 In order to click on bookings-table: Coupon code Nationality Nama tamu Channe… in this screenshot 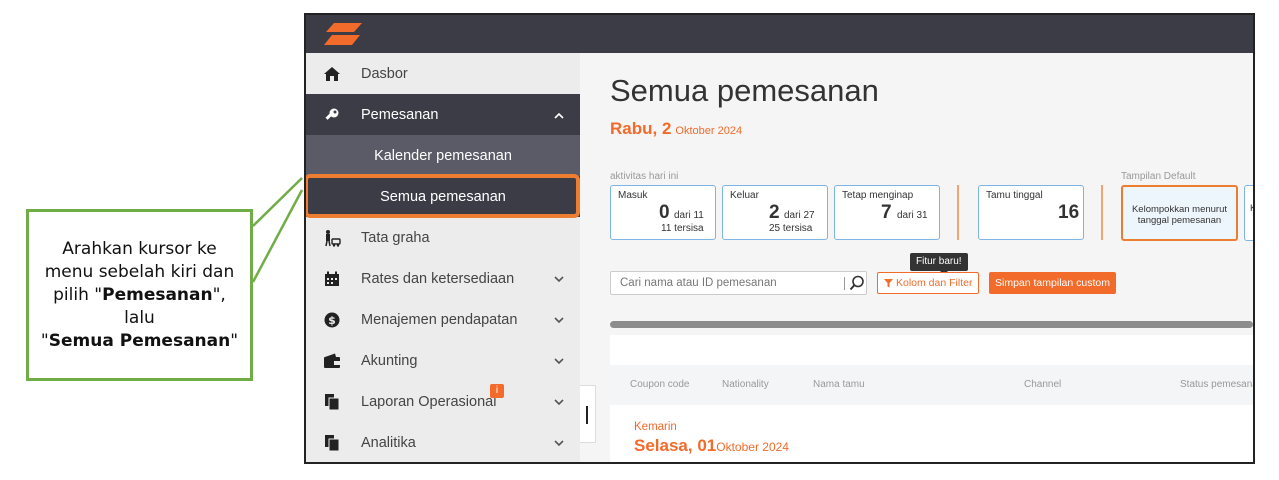, I will do `click(931, 398)`.